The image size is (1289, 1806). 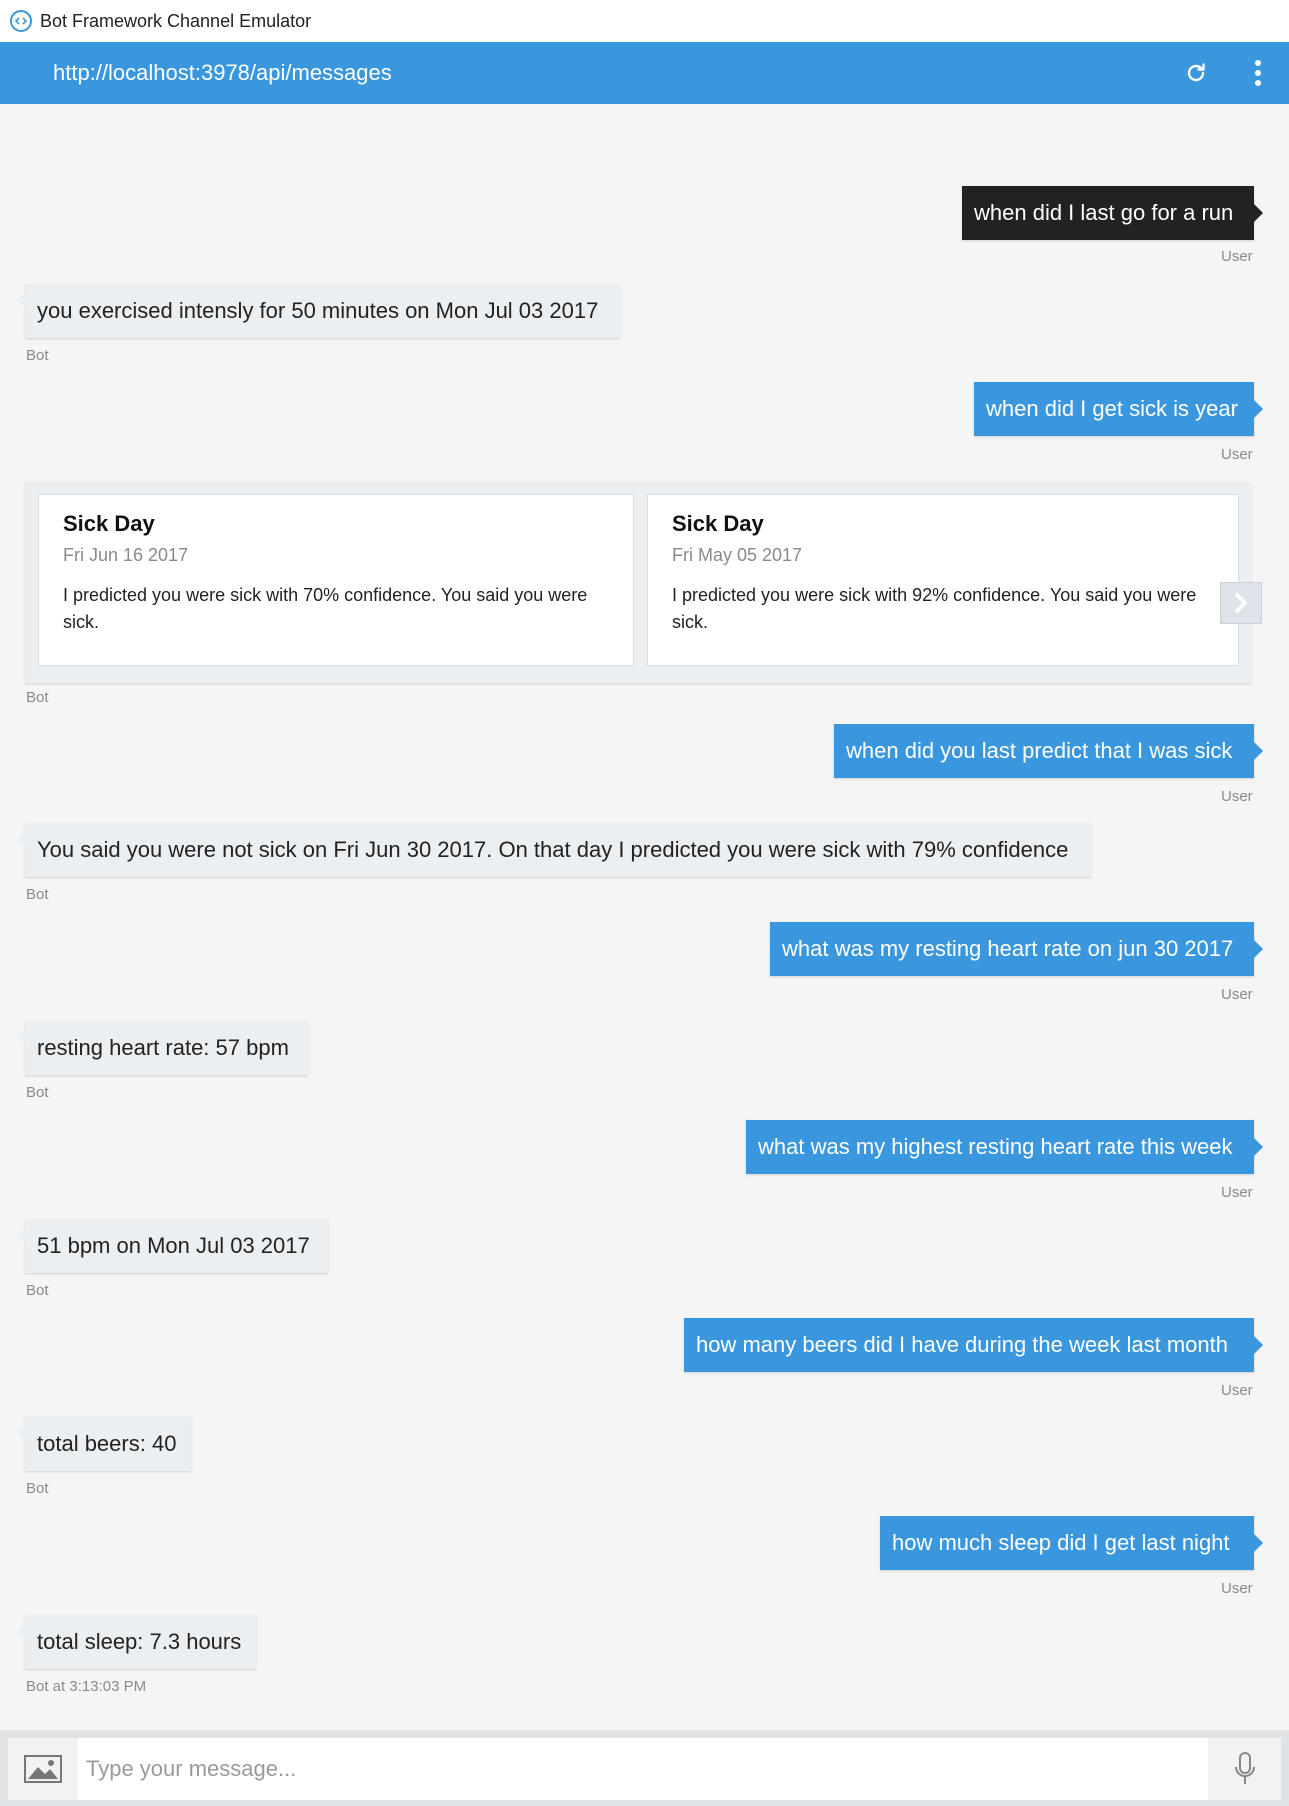 I want to click on user-message: how much sleep did I get last night, so click(x=1071, y=1543).